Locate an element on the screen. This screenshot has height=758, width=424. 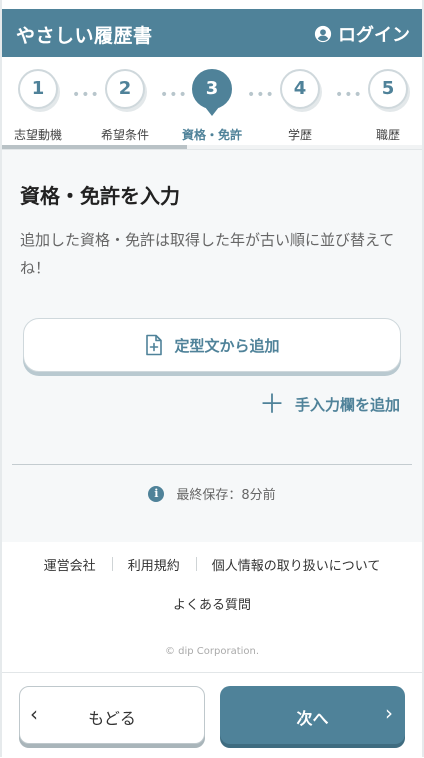
footer-links: 運営会社 利用規約 個人情報の取り扱いについて is located at coordinates (212, 564).